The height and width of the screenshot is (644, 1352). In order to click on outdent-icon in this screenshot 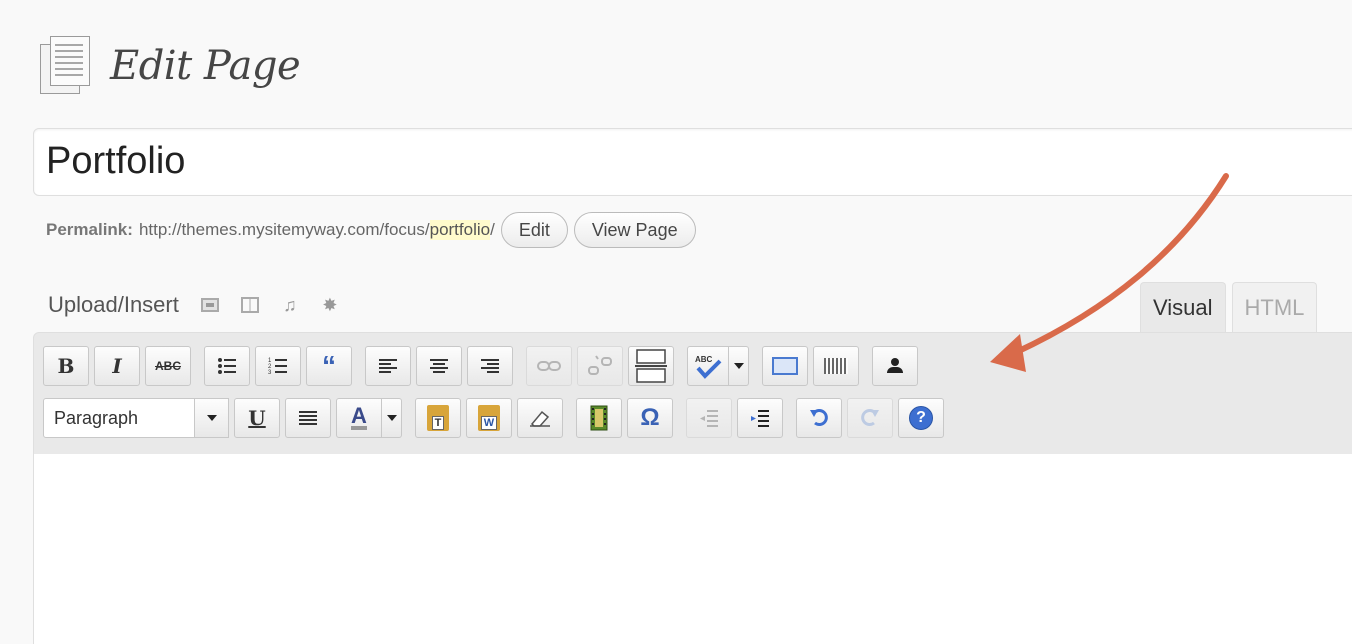, I will do `click(709, 418)`.